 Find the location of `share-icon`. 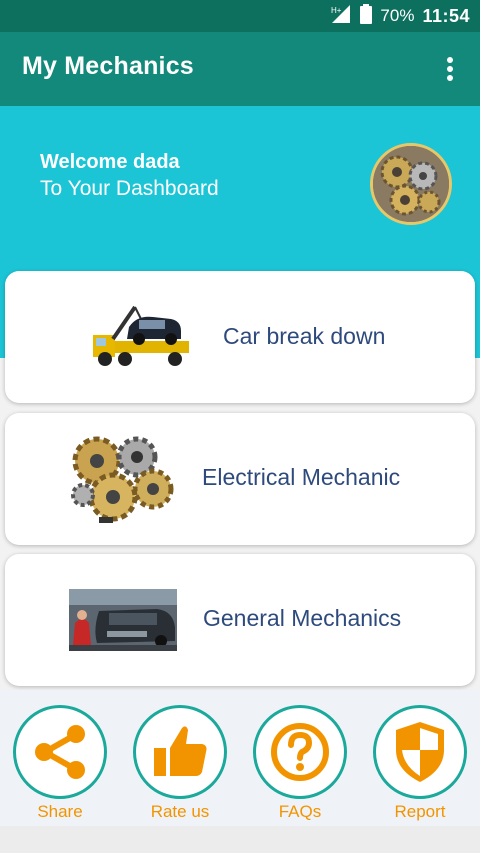

share-icon is located at coordinates (60, 752).